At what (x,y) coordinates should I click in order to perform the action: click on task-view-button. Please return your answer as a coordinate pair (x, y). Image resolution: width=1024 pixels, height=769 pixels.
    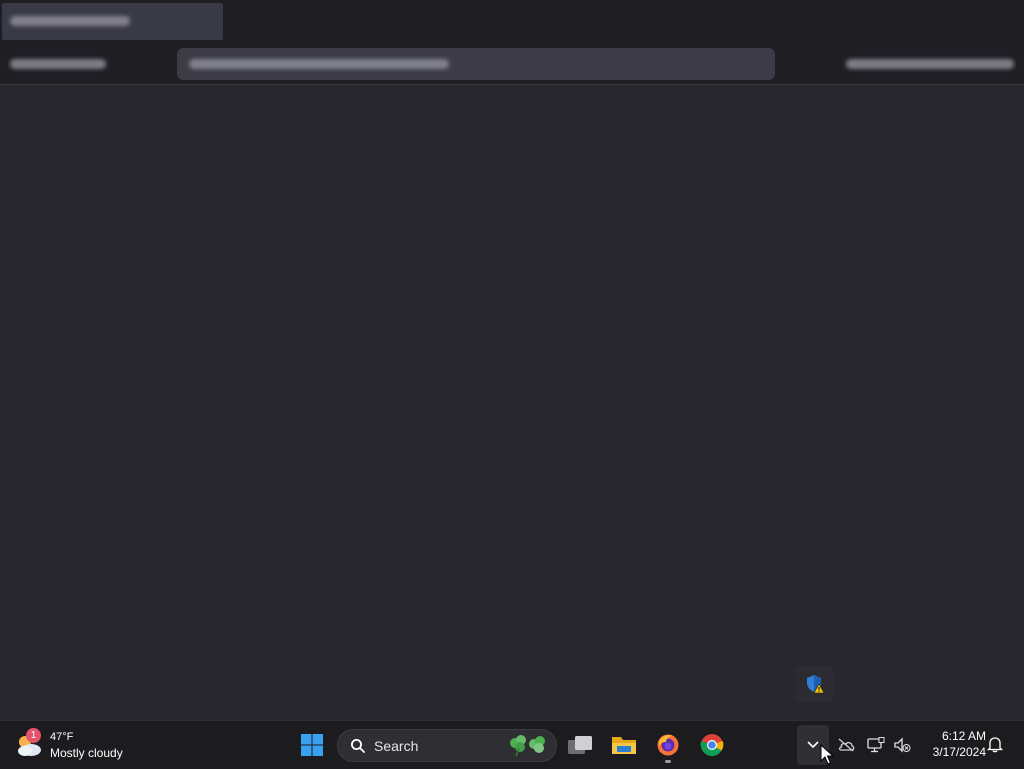
    Looking at the image, I should click on (580, 745).